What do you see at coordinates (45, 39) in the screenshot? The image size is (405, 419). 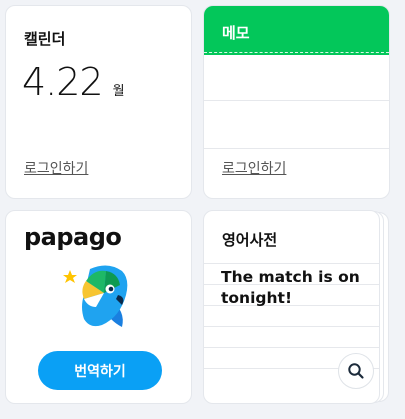 I see `calendar-title: 캘린더` at bounding box center [45, 39].